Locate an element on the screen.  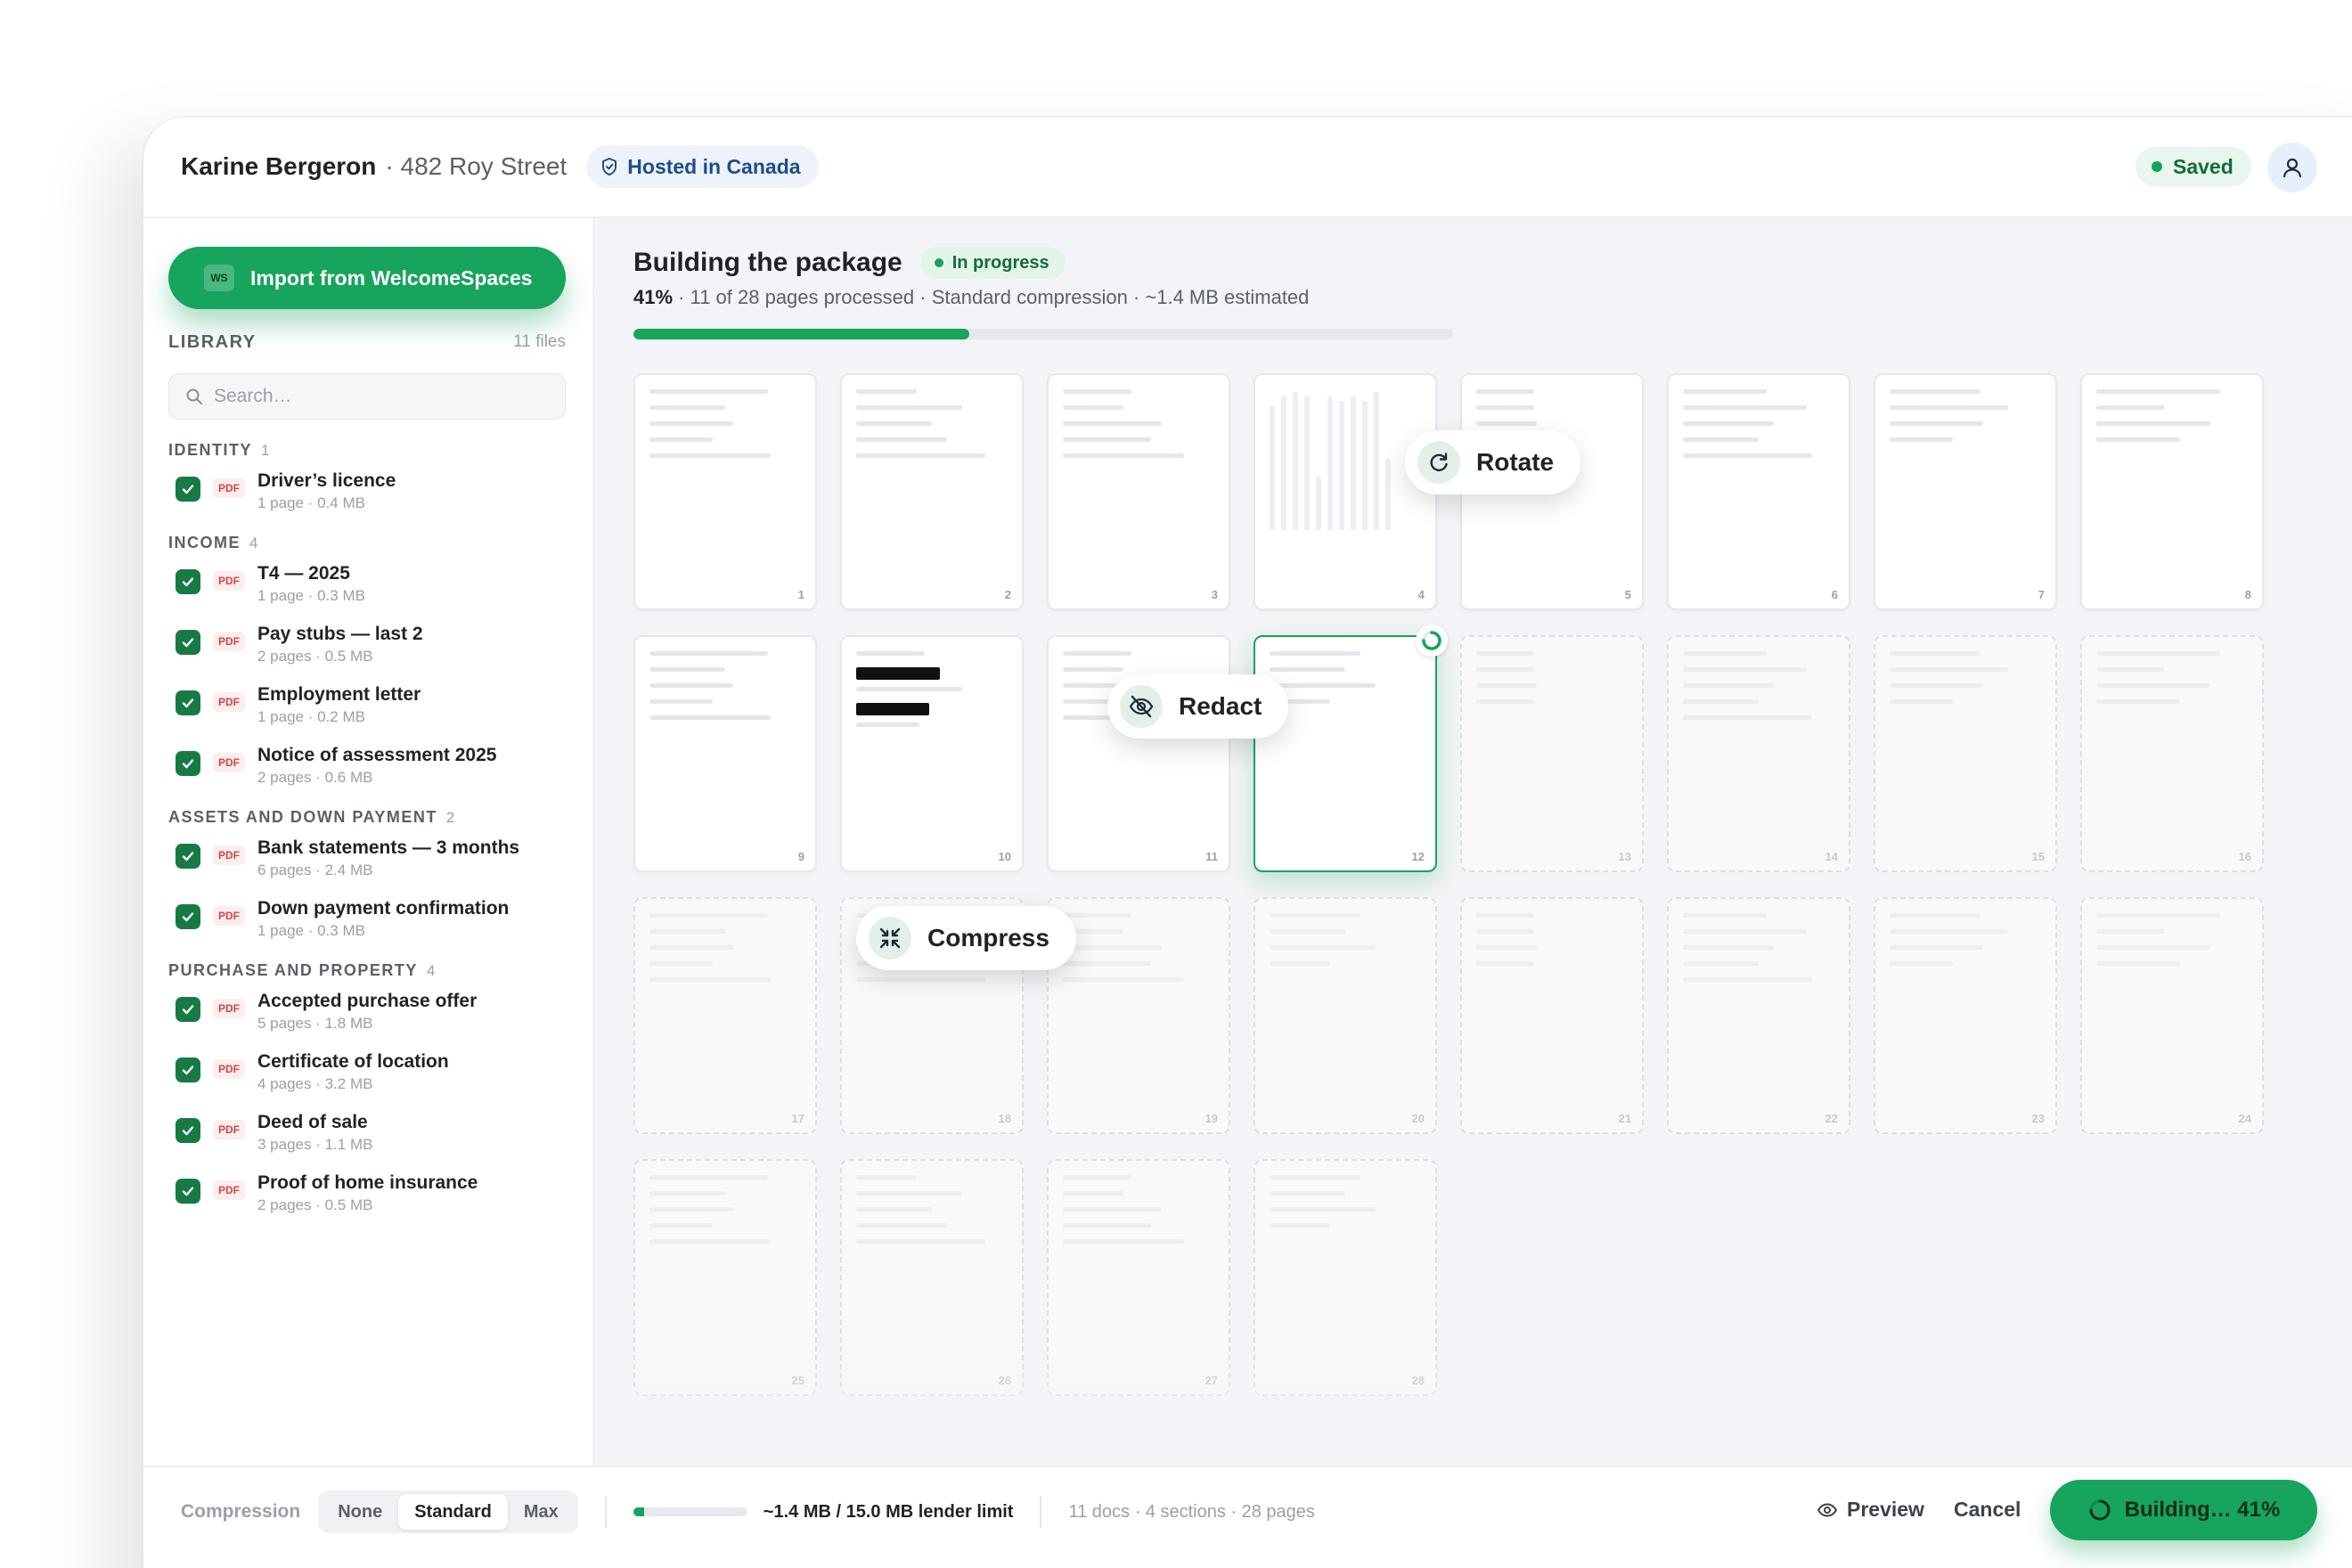
compress-label: Compress is located at coordinates (988, 937).